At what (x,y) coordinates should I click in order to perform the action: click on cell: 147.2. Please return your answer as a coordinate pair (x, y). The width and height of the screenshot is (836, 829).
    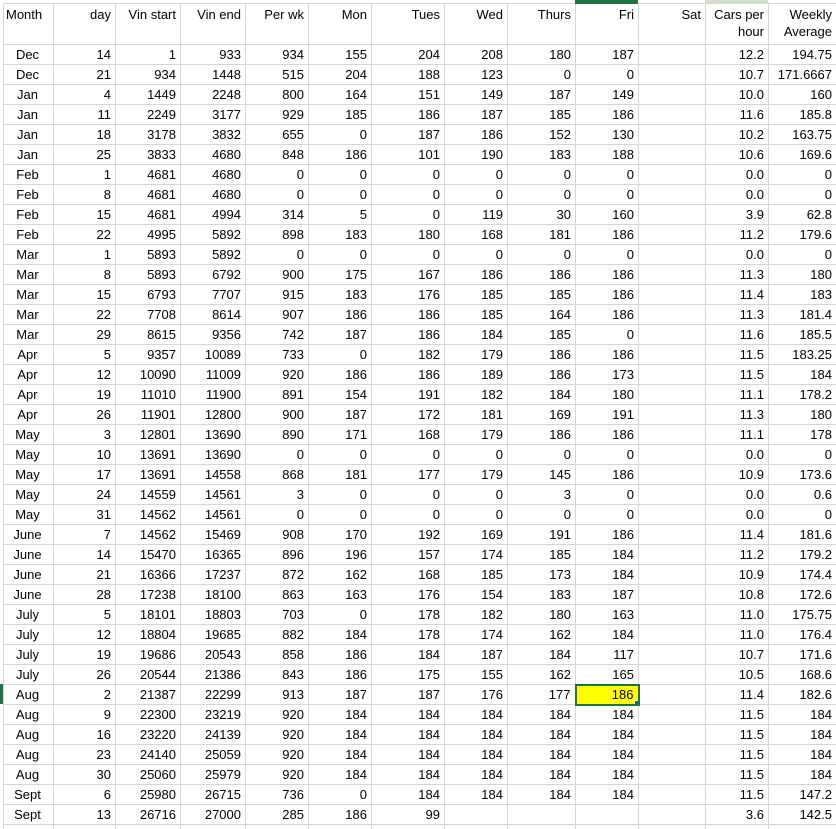
    Looking at the image, I should click on (802, 794).